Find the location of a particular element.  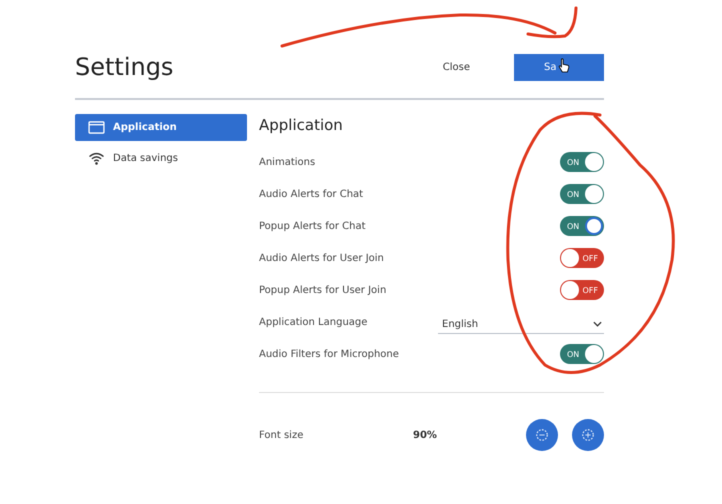

language-dropdown: English is located at coordinates (521, 325).